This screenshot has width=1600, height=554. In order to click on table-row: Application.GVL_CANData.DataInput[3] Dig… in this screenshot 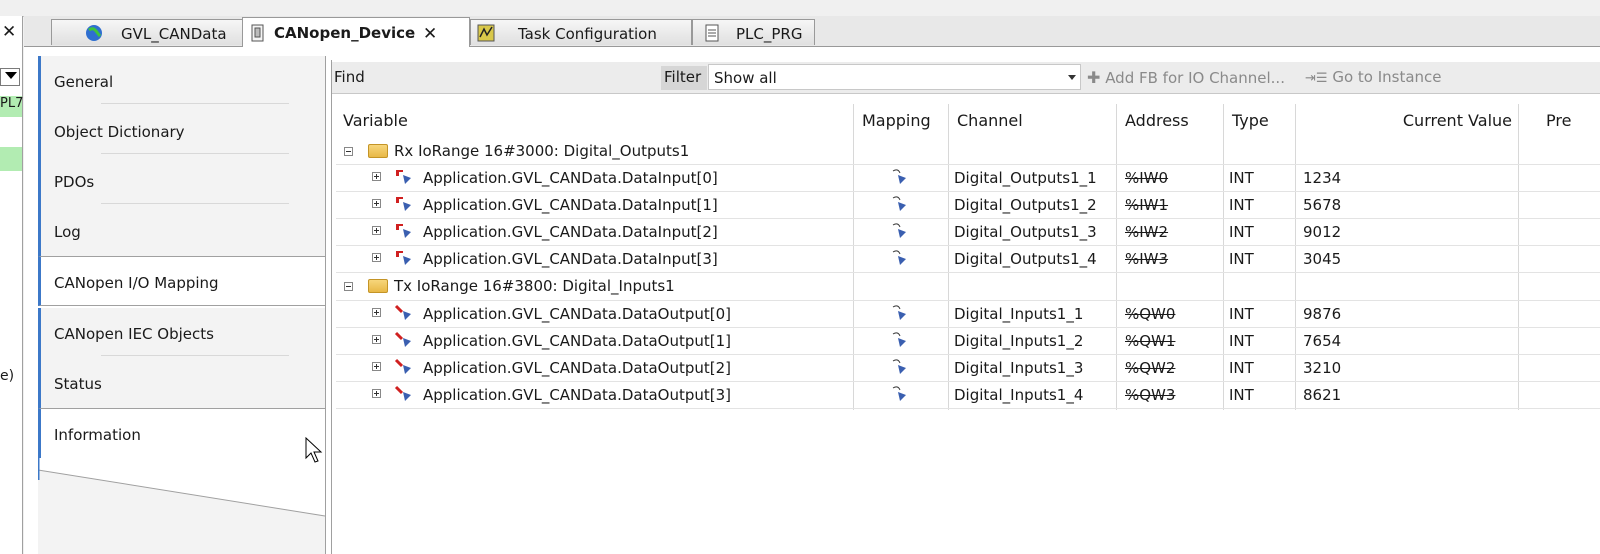, I will do `click(968, 259)`.